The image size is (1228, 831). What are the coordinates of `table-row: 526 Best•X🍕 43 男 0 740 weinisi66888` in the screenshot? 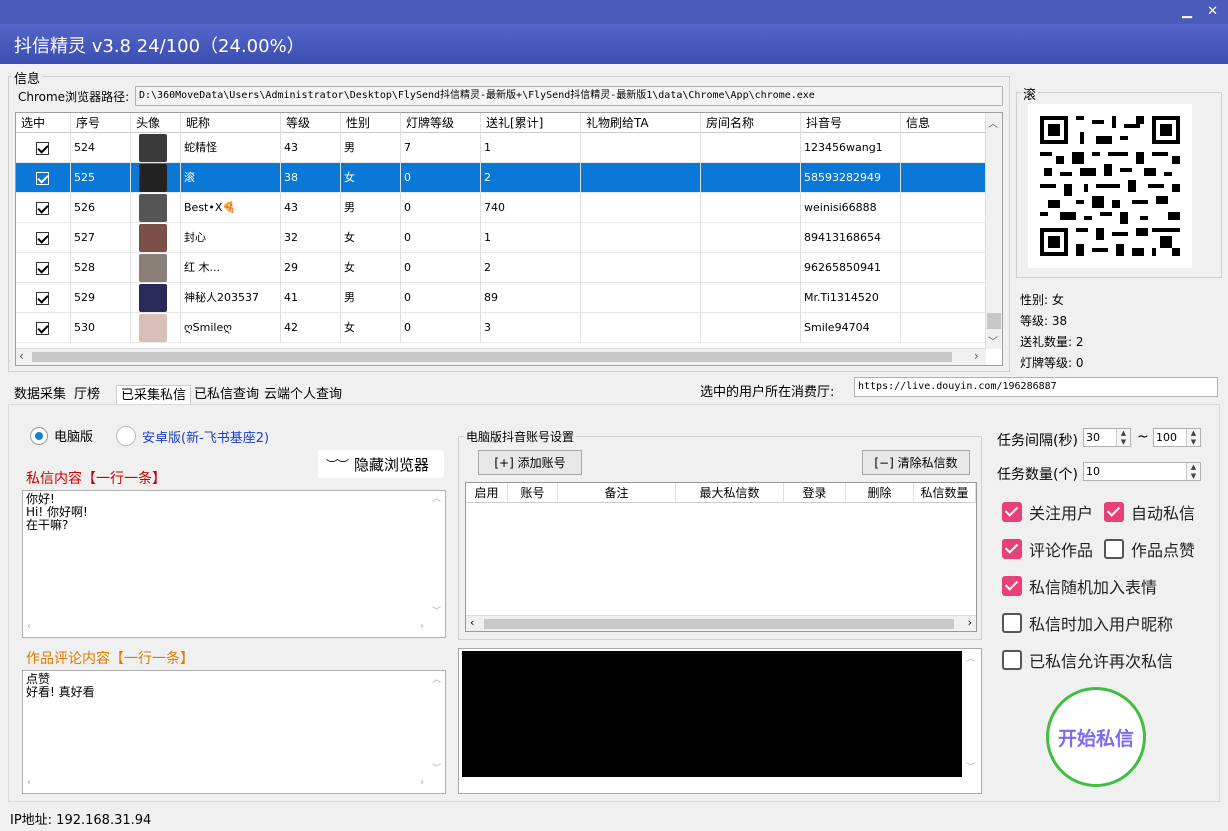 It's located at (501, 208).